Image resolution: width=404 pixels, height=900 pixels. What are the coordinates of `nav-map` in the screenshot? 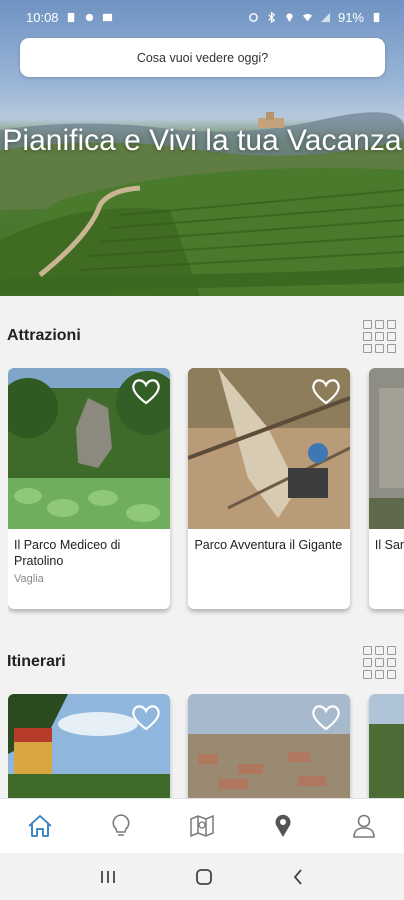 It's located at (202, 826).